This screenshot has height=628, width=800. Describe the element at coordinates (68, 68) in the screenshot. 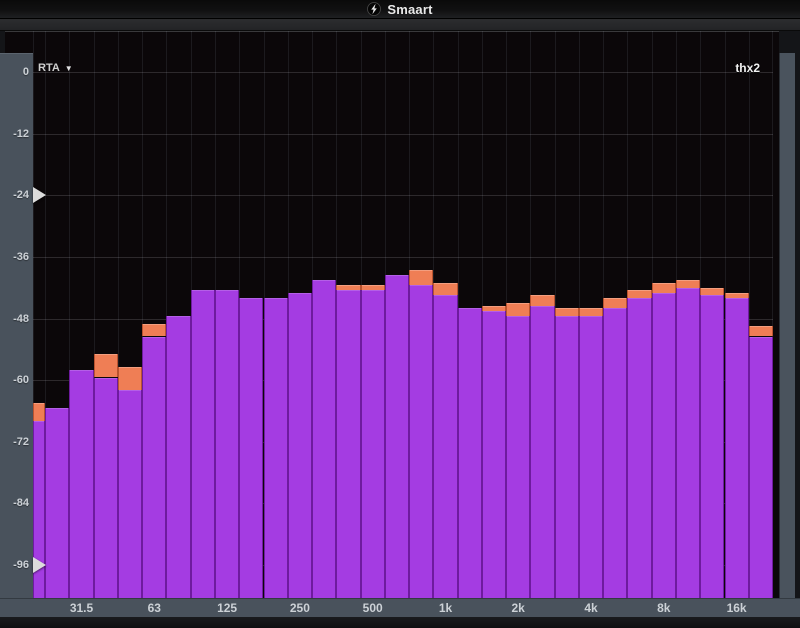

I see `chevron-down-icon: ▼` at that location.